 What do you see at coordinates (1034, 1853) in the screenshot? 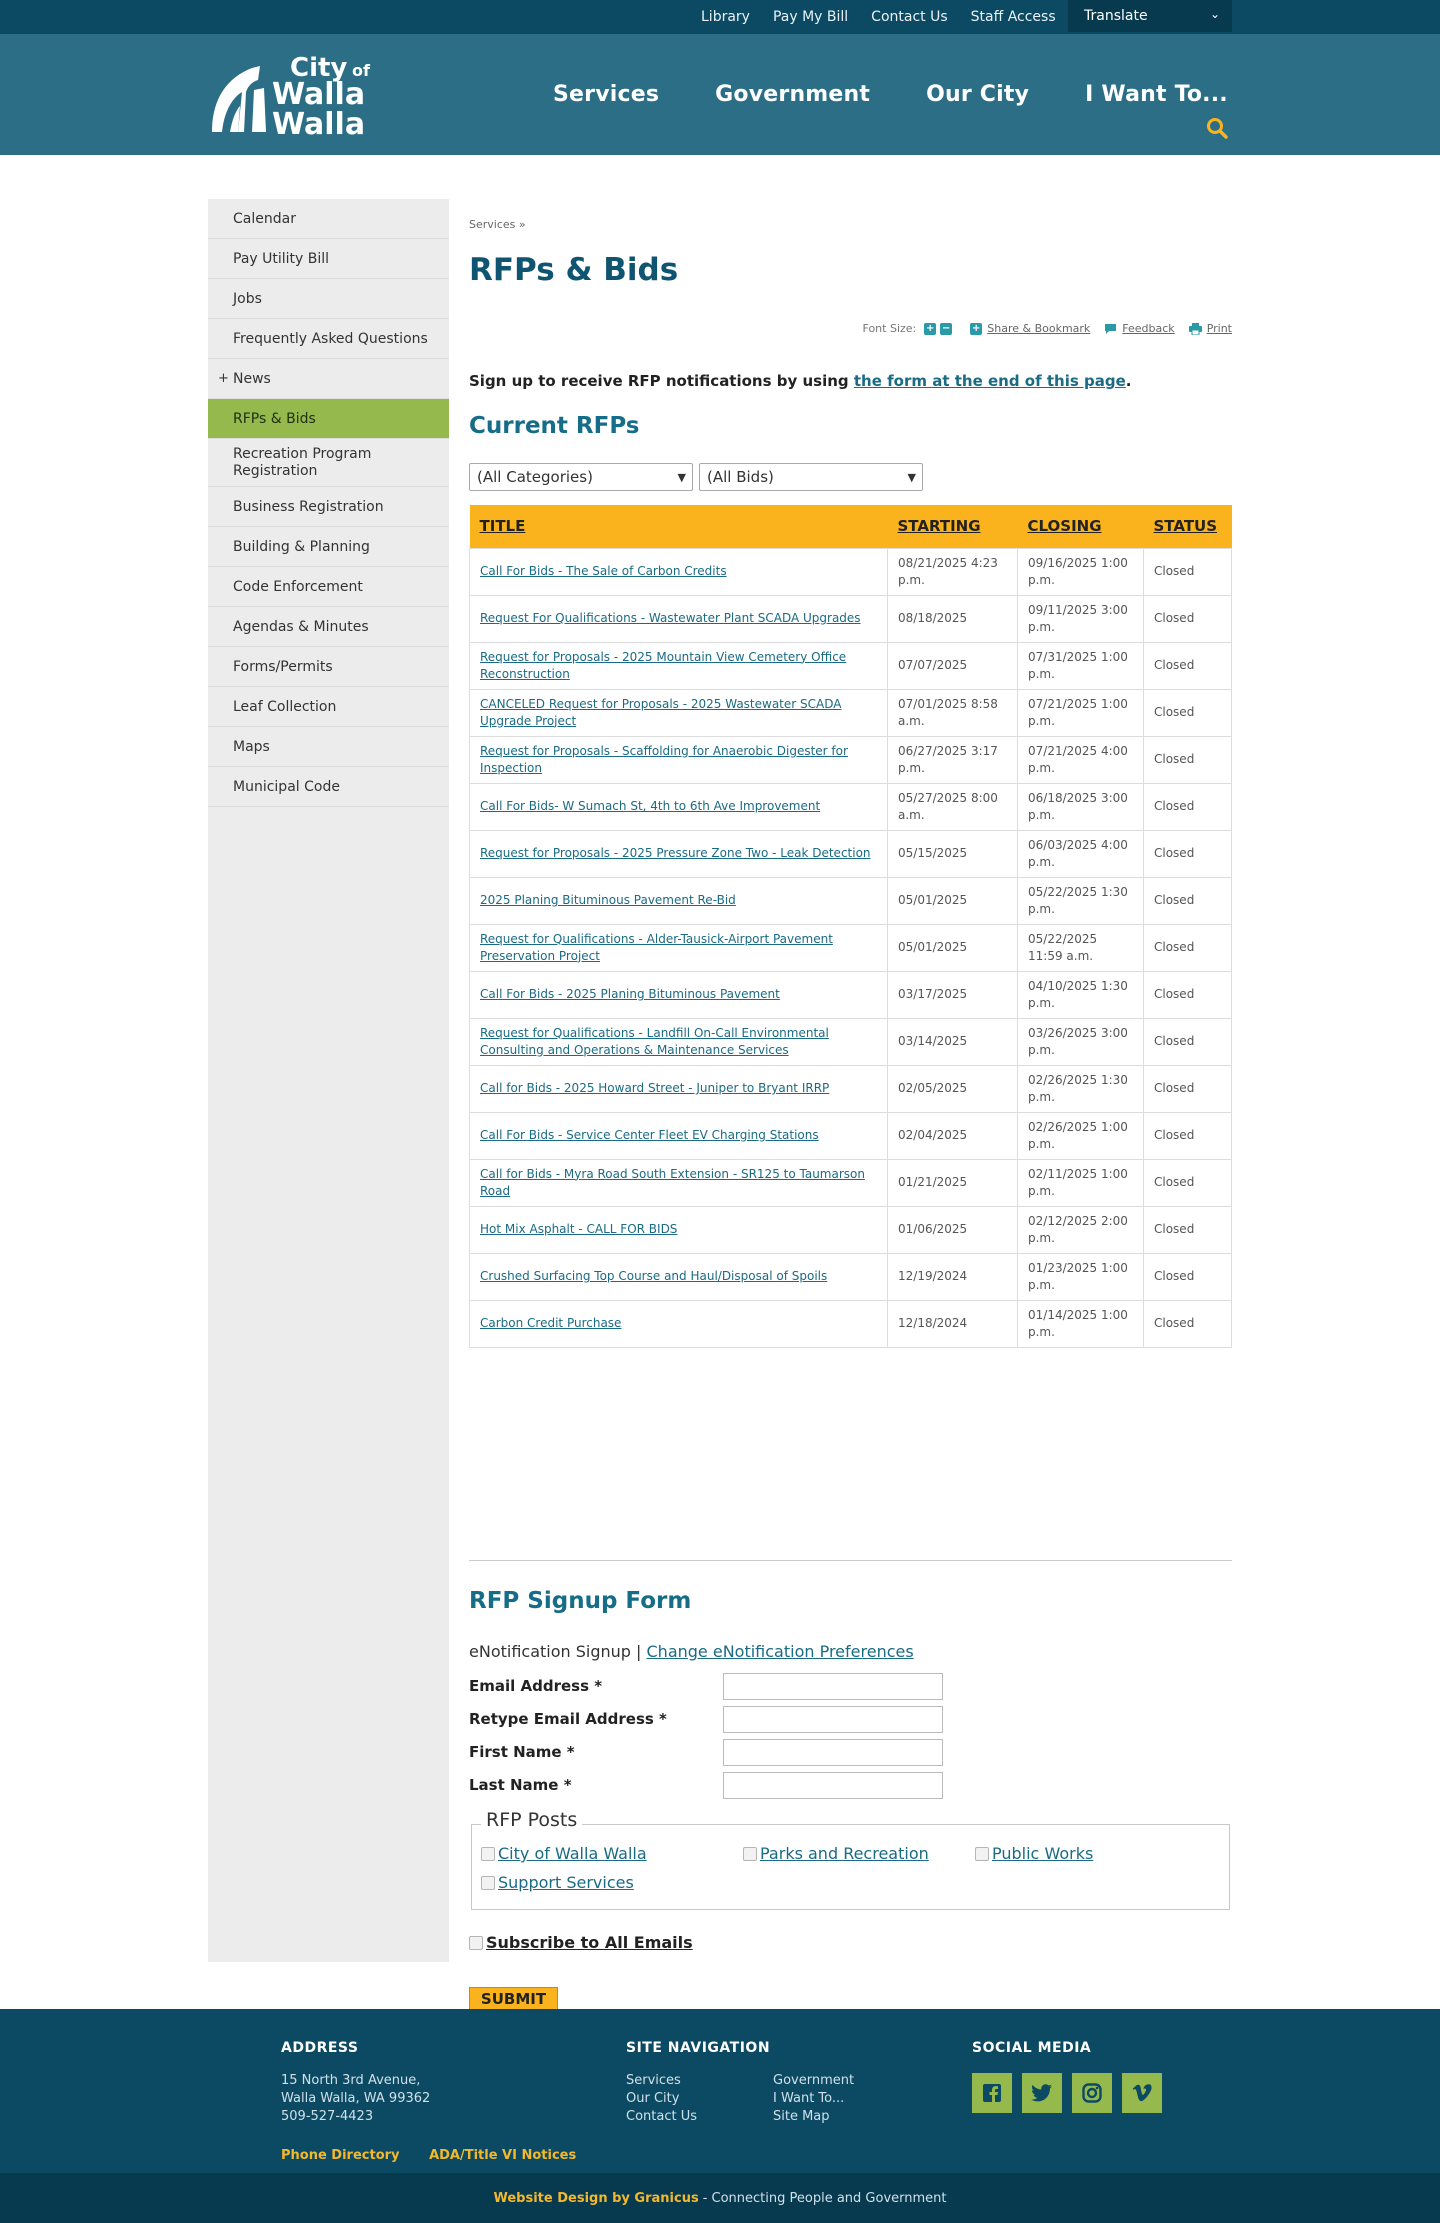
I see `checkbox-public-works: Public Works` at bounding box center [1034, 1853].